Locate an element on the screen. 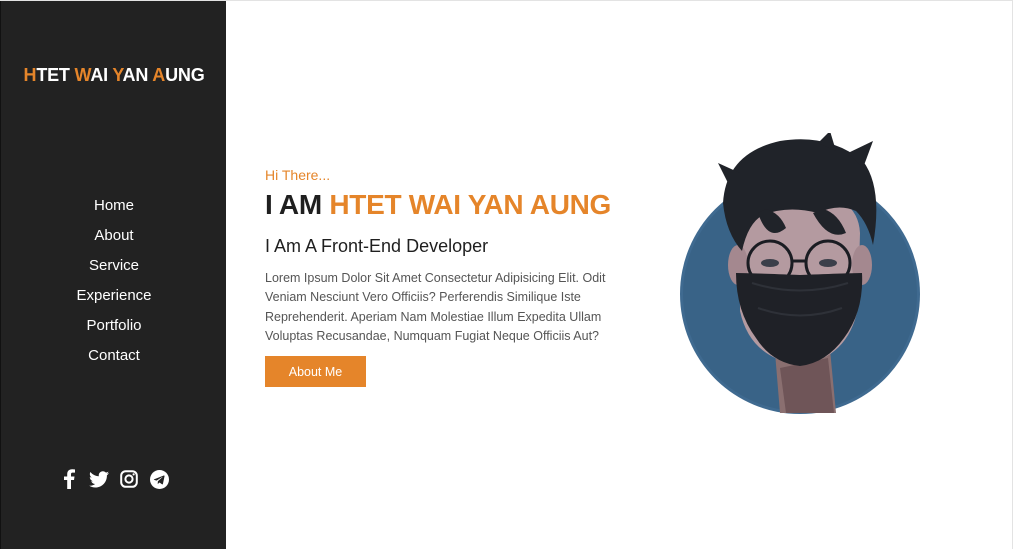 This screenshot has width=1013, height=549. about-me-button: About Me is located at coordinates (315, 371).